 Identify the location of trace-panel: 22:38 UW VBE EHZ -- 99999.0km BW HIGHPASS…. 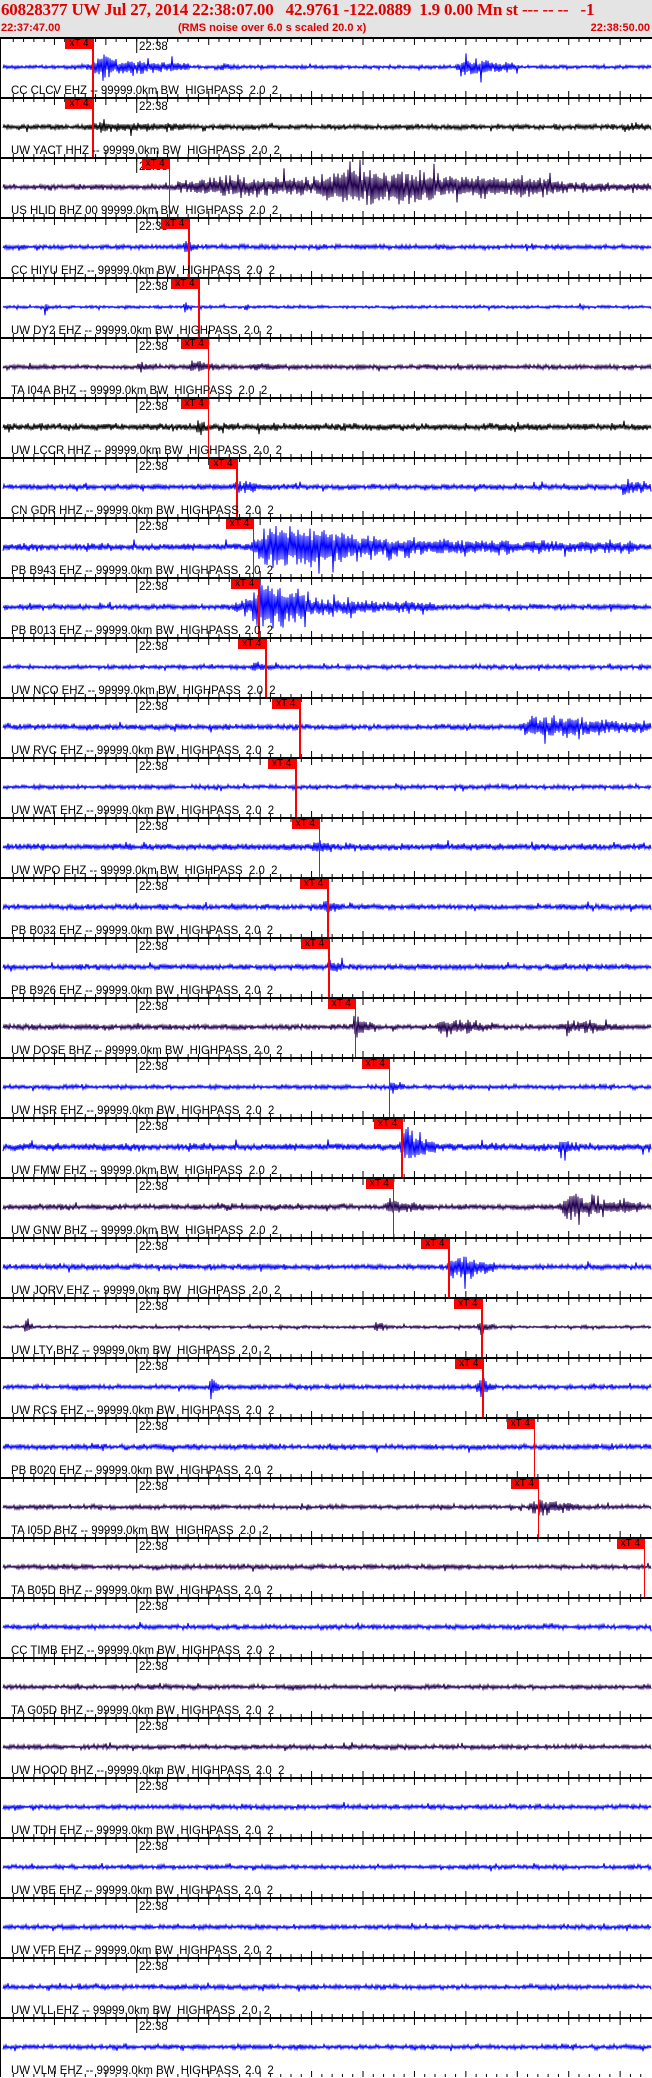
(326, 1867).